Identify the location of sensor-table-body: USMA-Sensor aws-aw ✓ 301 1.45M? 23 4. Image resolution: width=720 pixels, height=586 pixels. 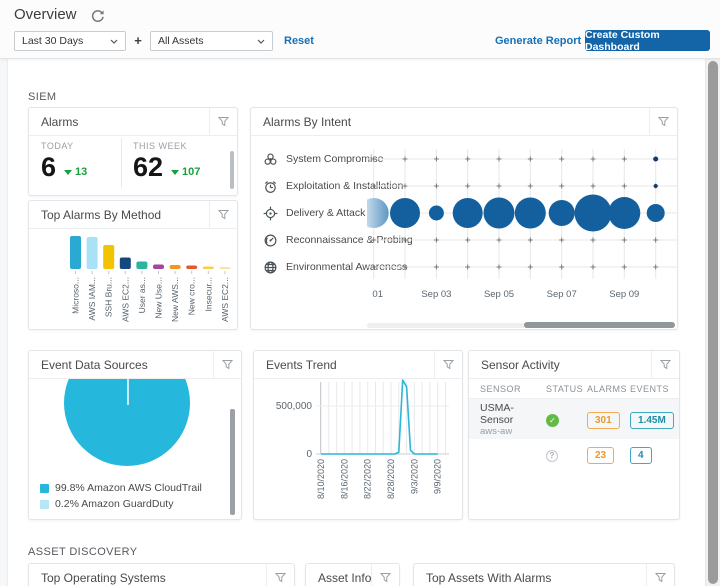
(574, 434).